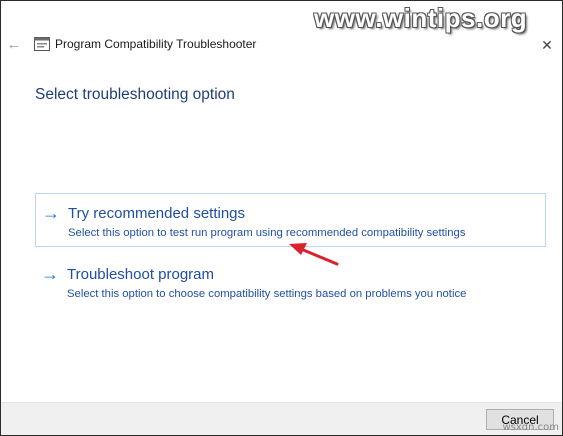 The height and width of the screenshot is (436, 563). I want to click on window-title: Program Compatibility Troubleshooter, so click(156, 44).